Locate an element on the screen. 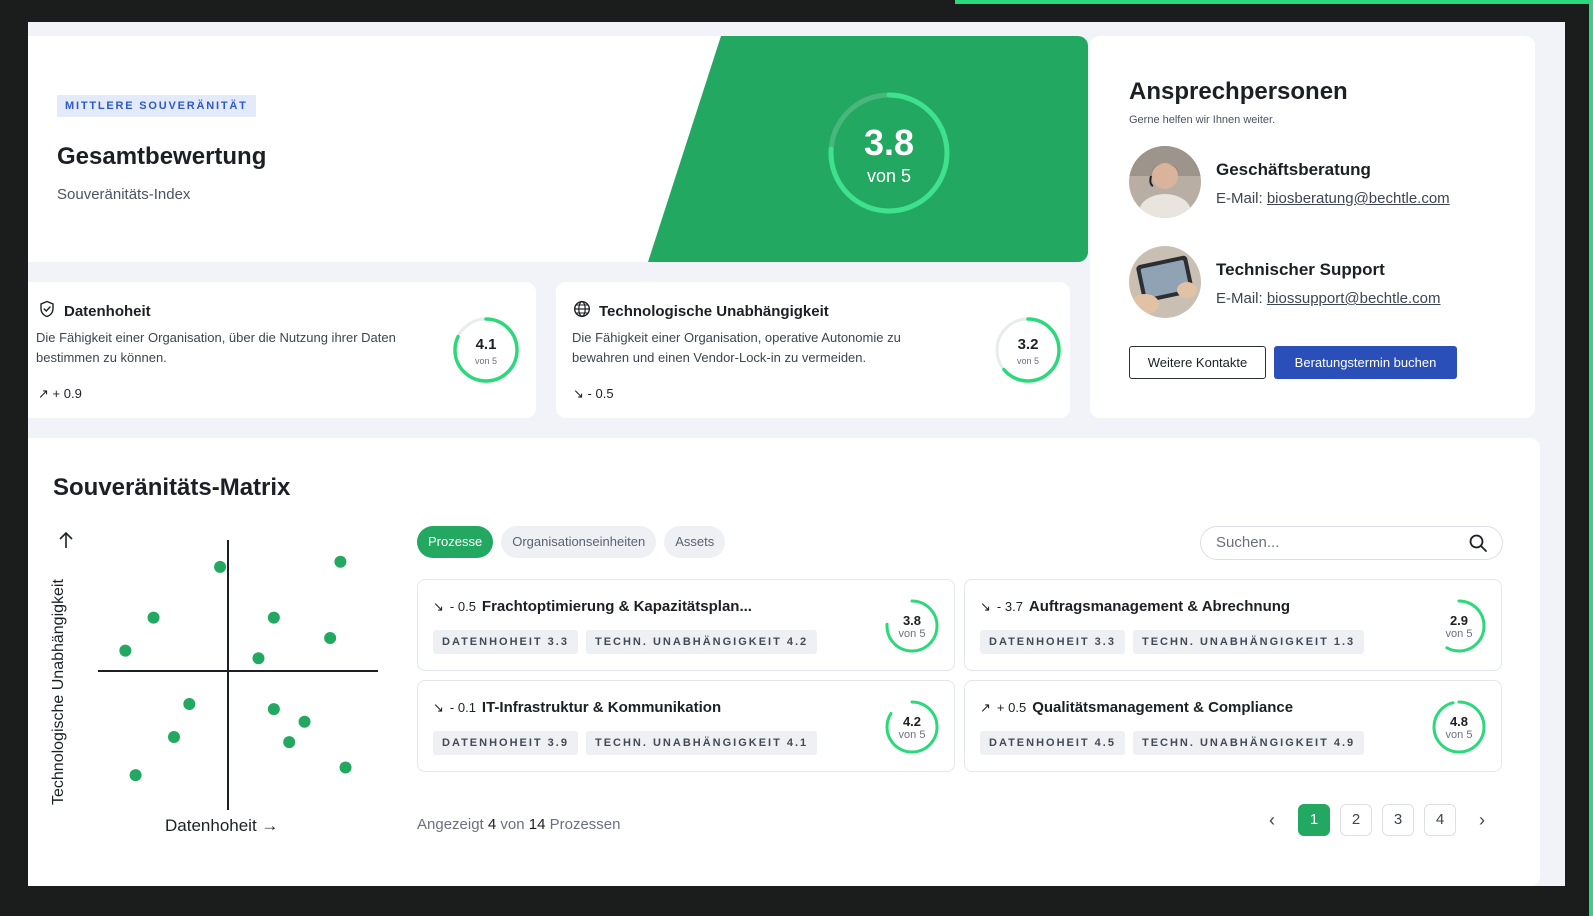 The height and width of the screenshot is (916, 1593). y-axis-arrow-icon is located at coordinates (66, 539).